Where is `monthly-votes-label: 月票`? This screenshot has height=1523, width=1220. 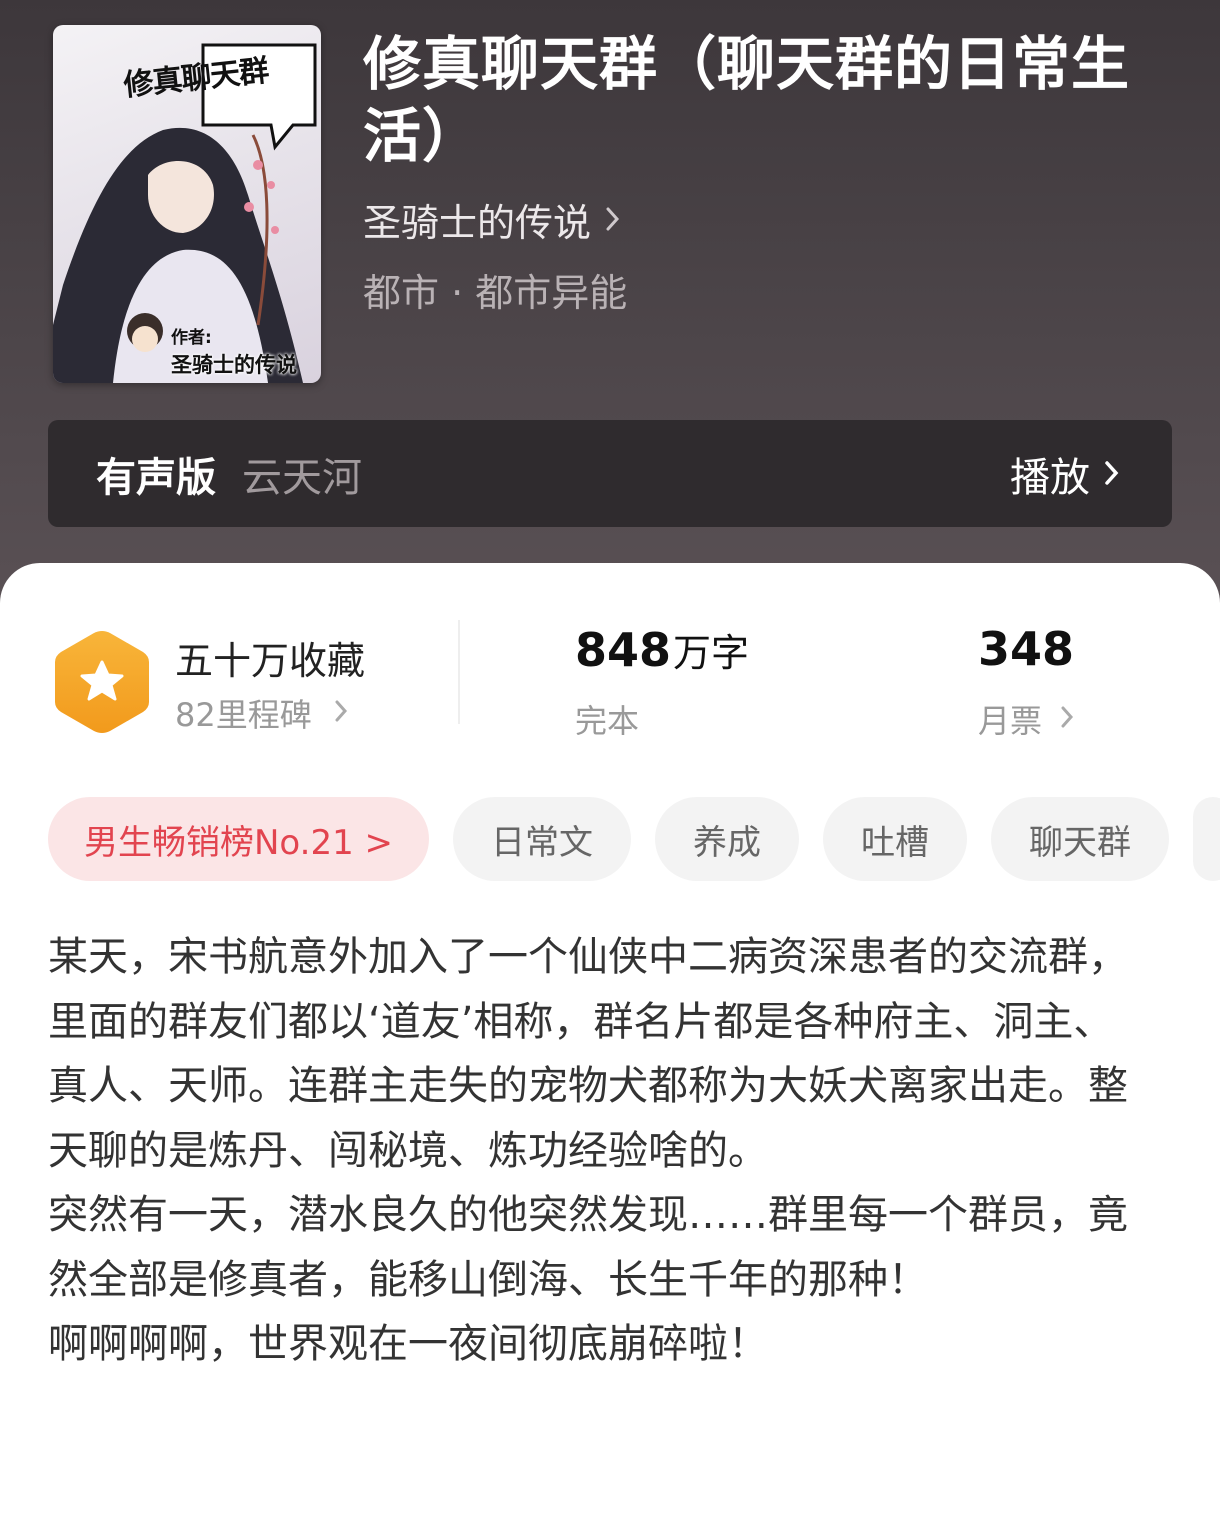
monthly-votes-label: 月票 is located at coordinates (1010, 721).